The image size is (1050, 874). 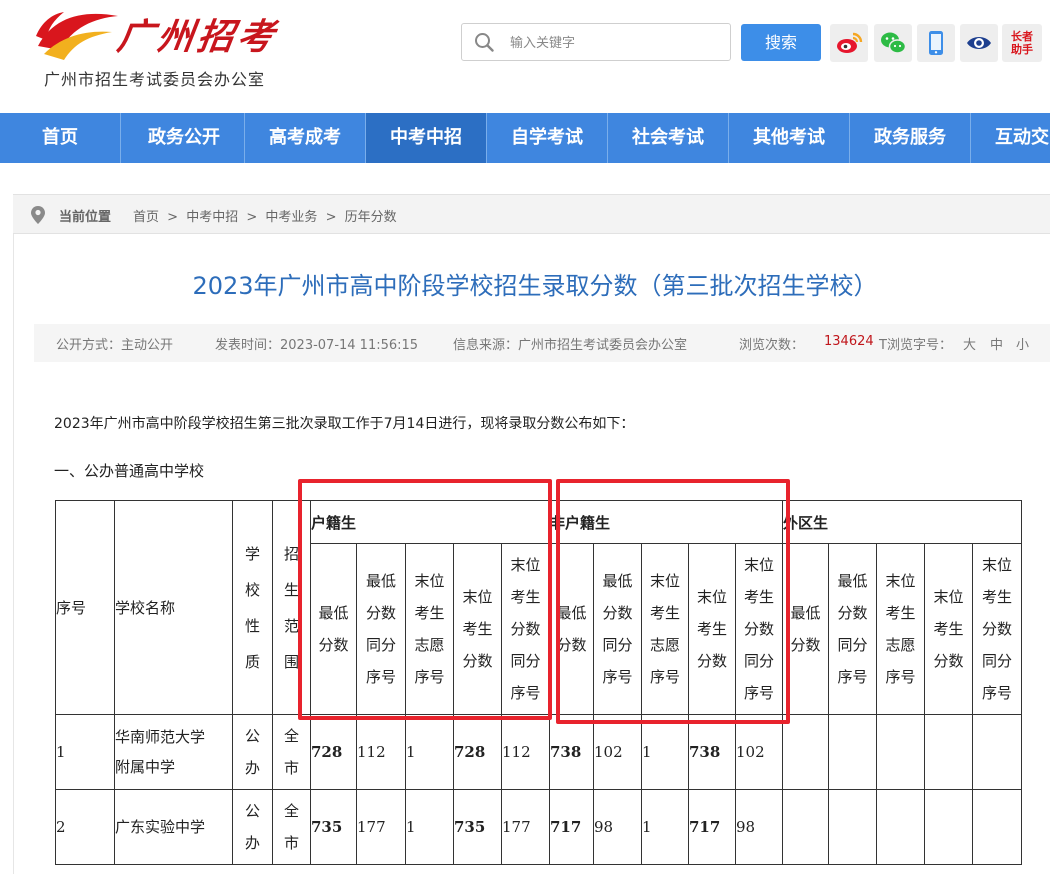 I want to click on cell-feihuji-last-rank: 98, so click(x=759, y=827).